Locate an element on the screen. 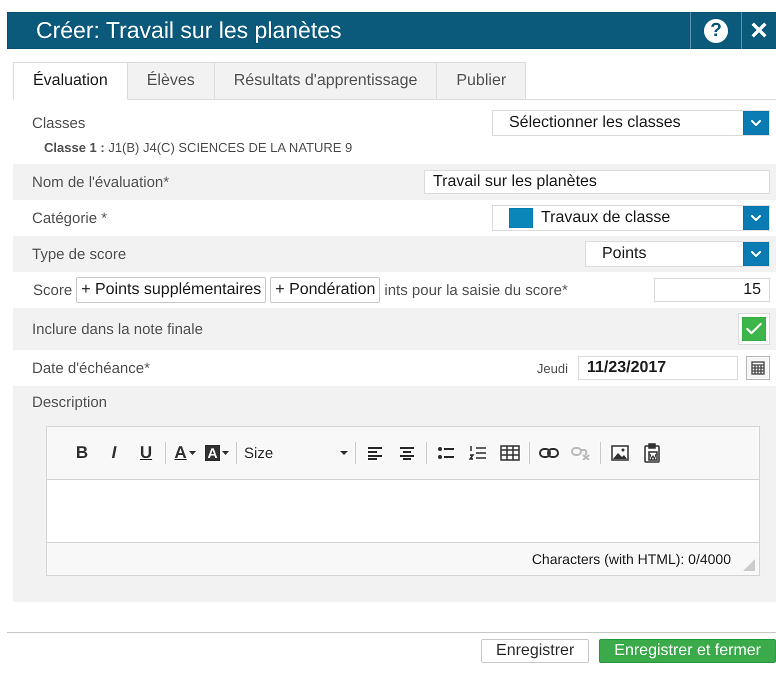 The height and width of the screenshot is (675, 776). field-label: Catégorie * is located at coordinates (70, 218).